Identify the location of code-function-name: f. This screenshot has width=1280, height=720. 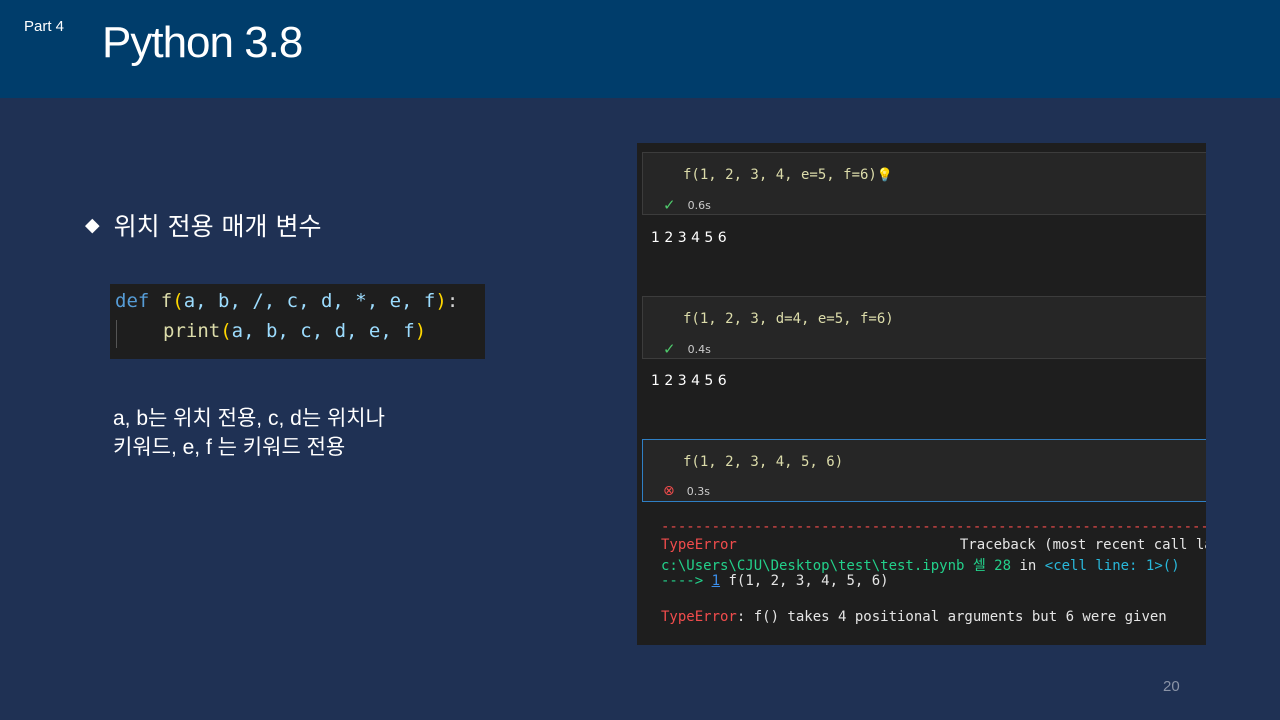
(166, 301).